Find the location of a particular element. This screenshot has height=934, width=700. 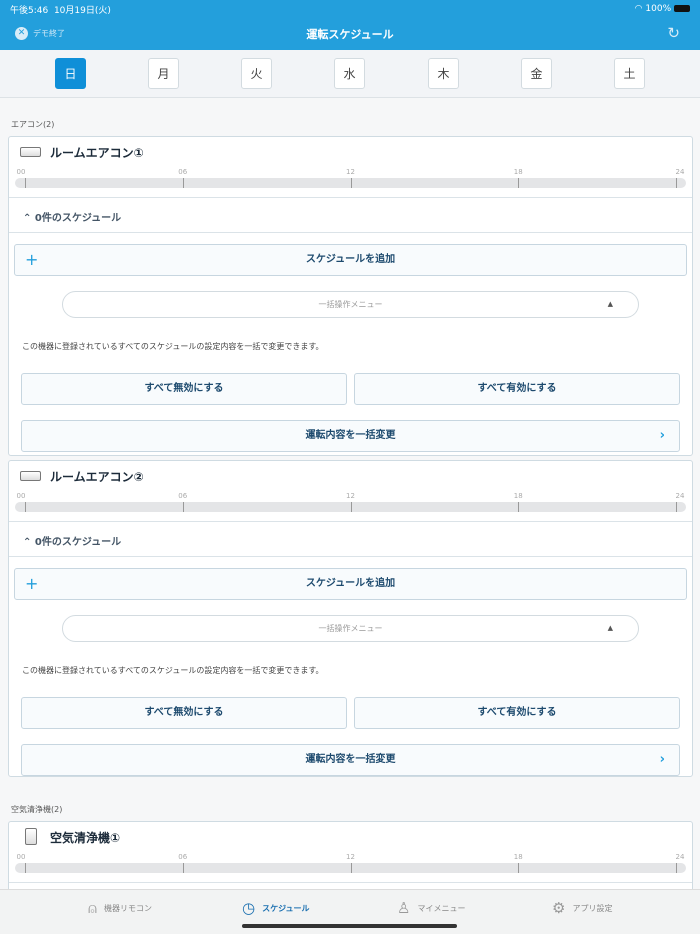

tab-label: 機器リモコン is located at coordinates (128, 908).